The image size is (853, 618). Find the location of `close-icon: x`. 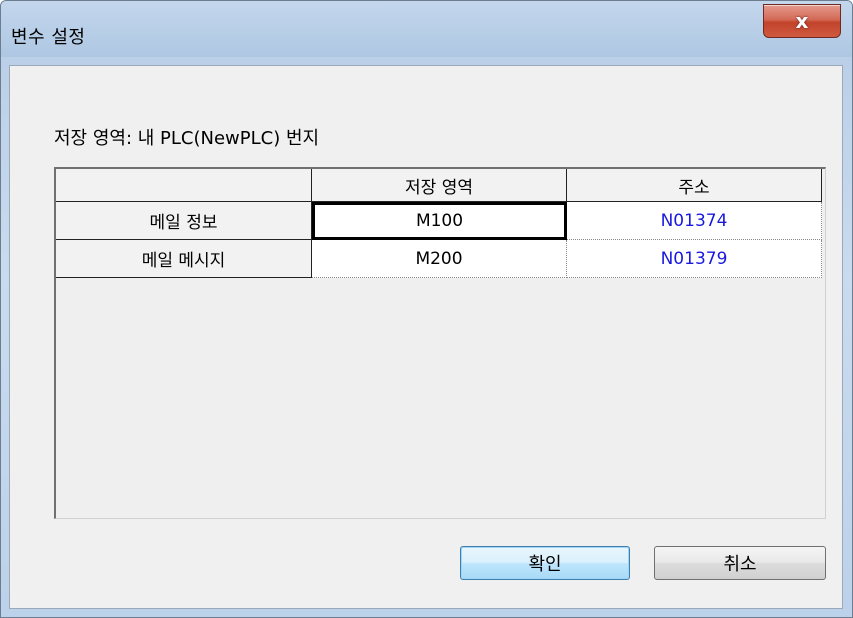

close-icon: x is located at coordinates (802, 21).